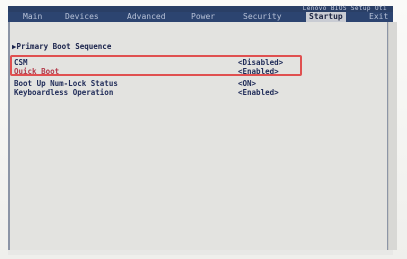 This screenshot has height=259, width=407. Describe the element at coordinates (200, 252) in the screenshot. I see `bezel-bottom` at that location.